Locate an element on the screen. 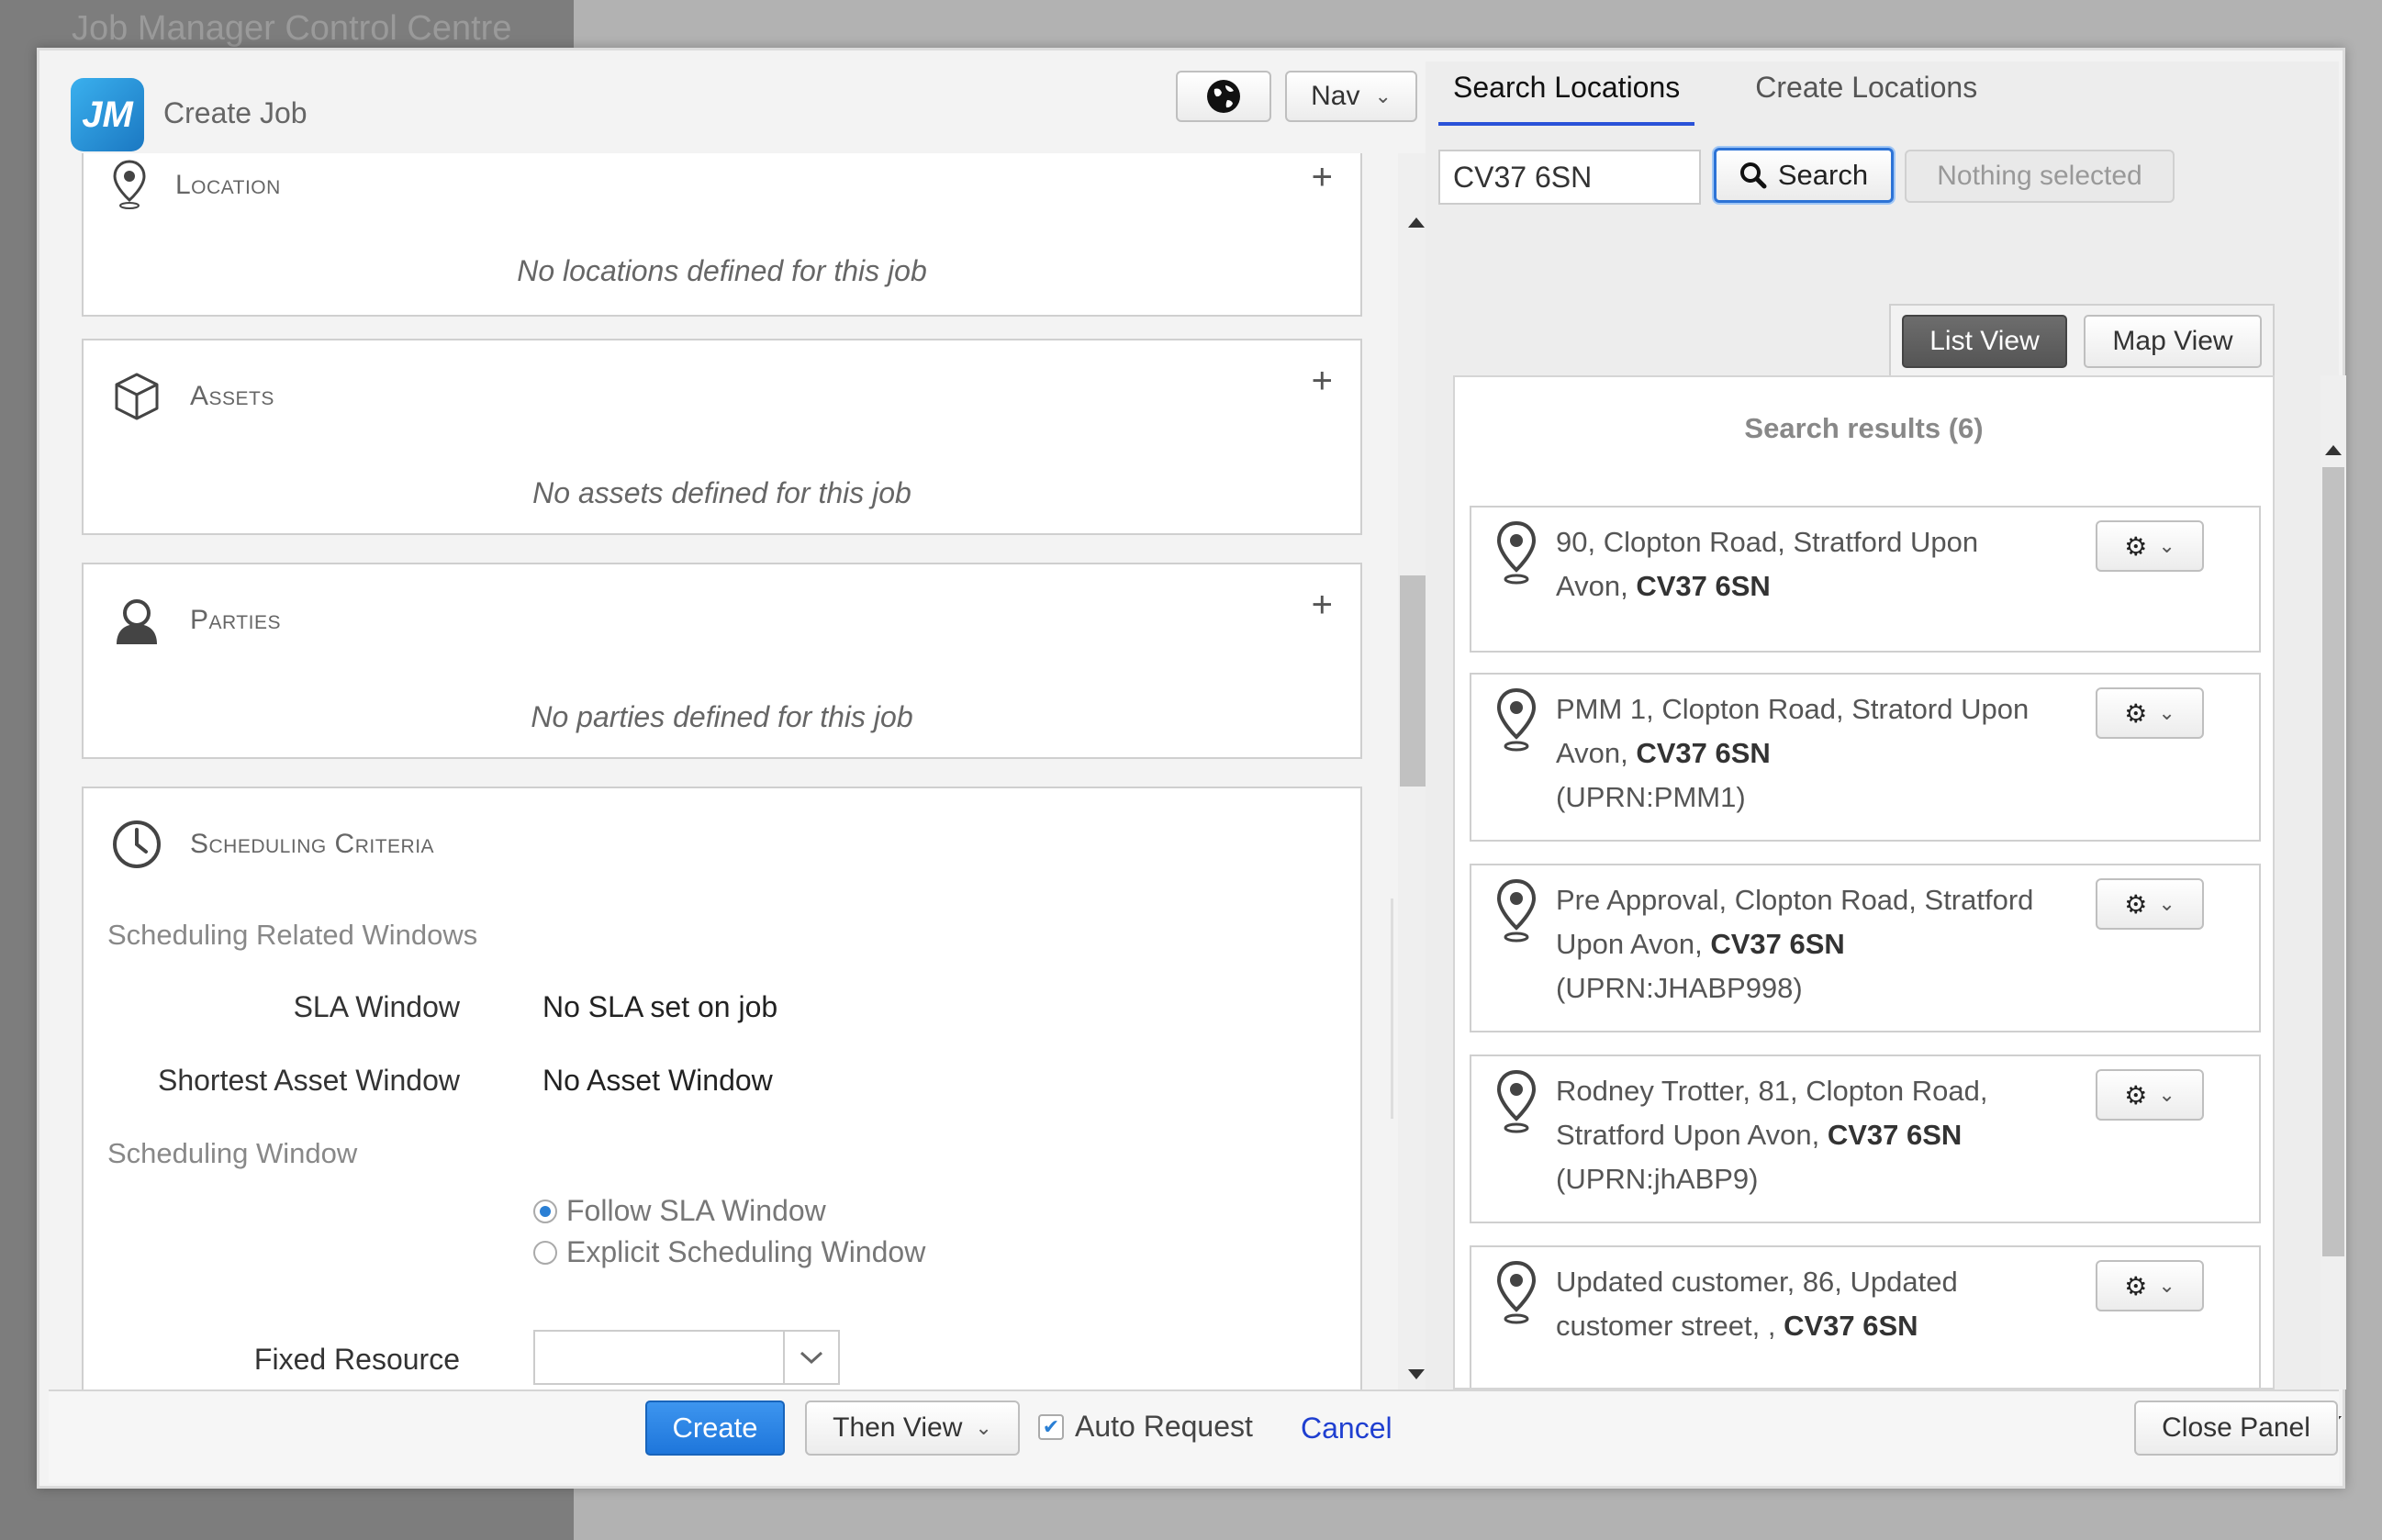  tab-search-locations: Search Locations is located at coordinates (1566, 93).